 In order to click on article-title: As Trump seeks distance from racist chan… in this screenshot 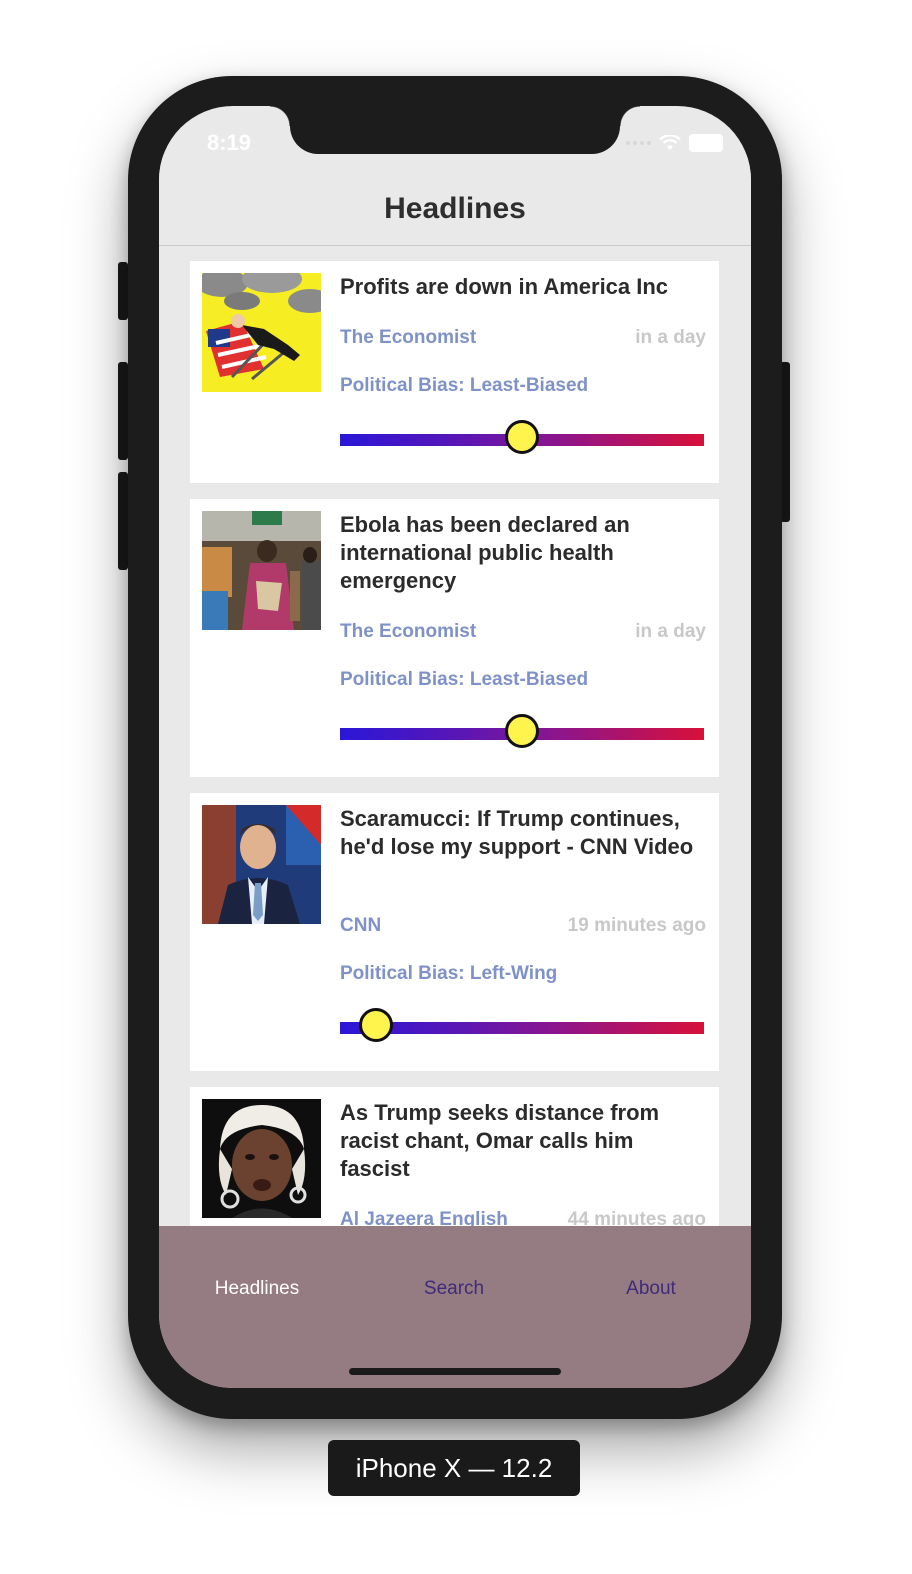, I will do `click(523, 1141)`.